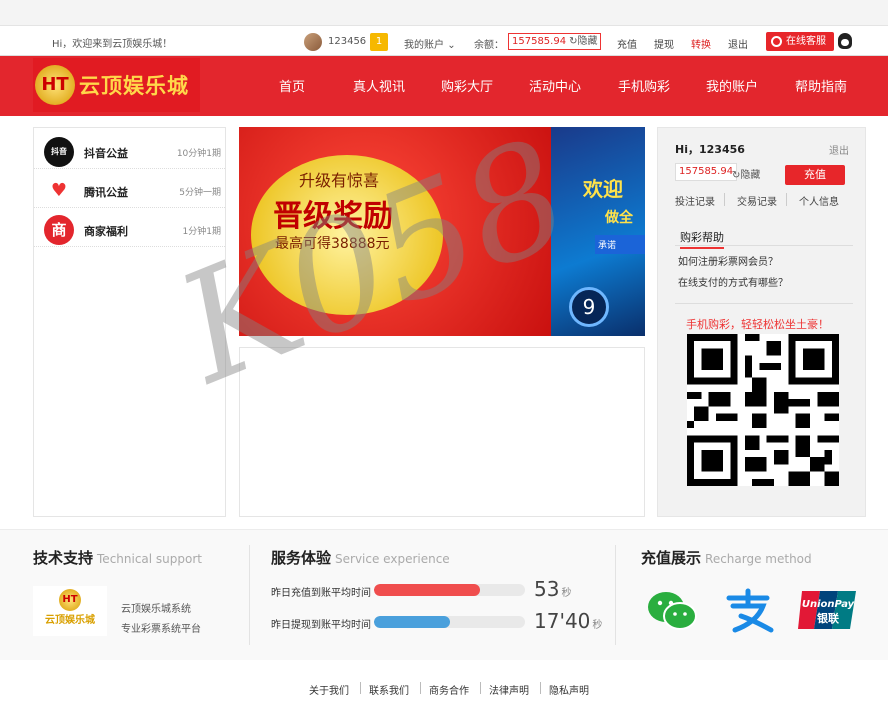  Describe the element at coordinates (360, 557) in the screenshot. I see `service-title: 服务体验 Service experience` at that location.